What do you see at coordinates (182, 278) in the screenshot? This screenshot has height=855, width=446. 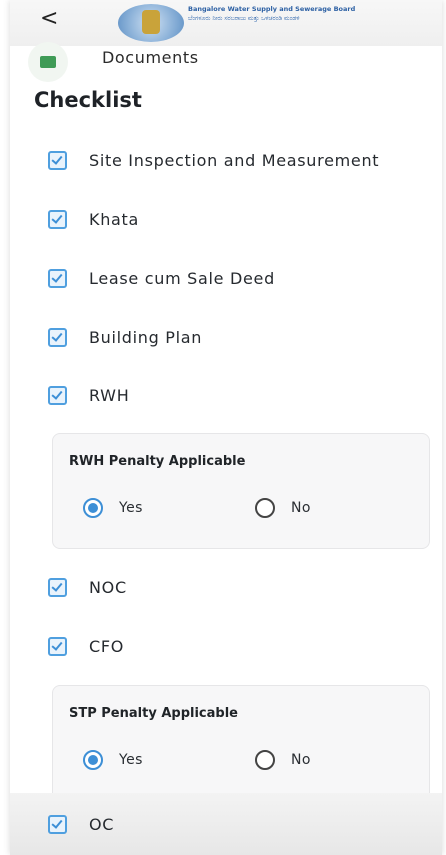 I see `checklist-item-label: Lease cum Sale Deed` at bounding box center [182, 278].